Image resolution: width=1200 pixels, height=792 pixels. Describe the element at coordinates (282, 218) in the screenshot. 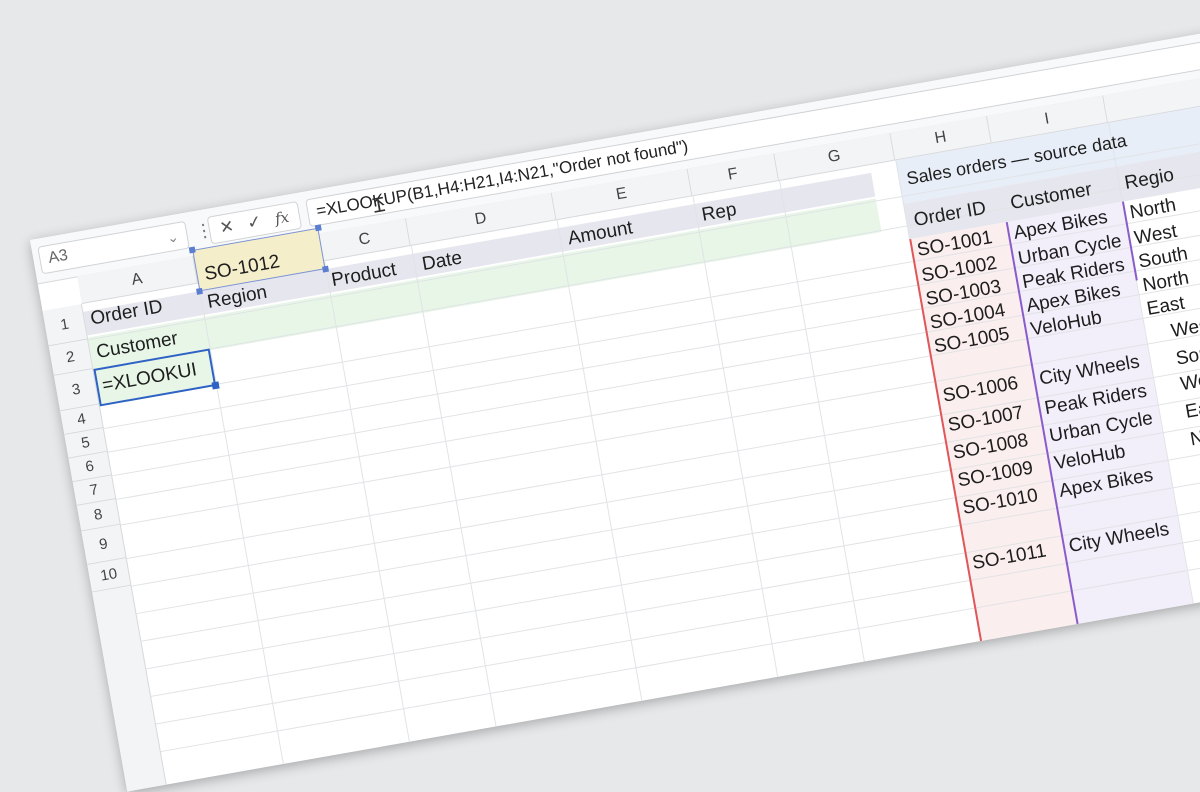

I see `insert-function-button: fx` at that location.